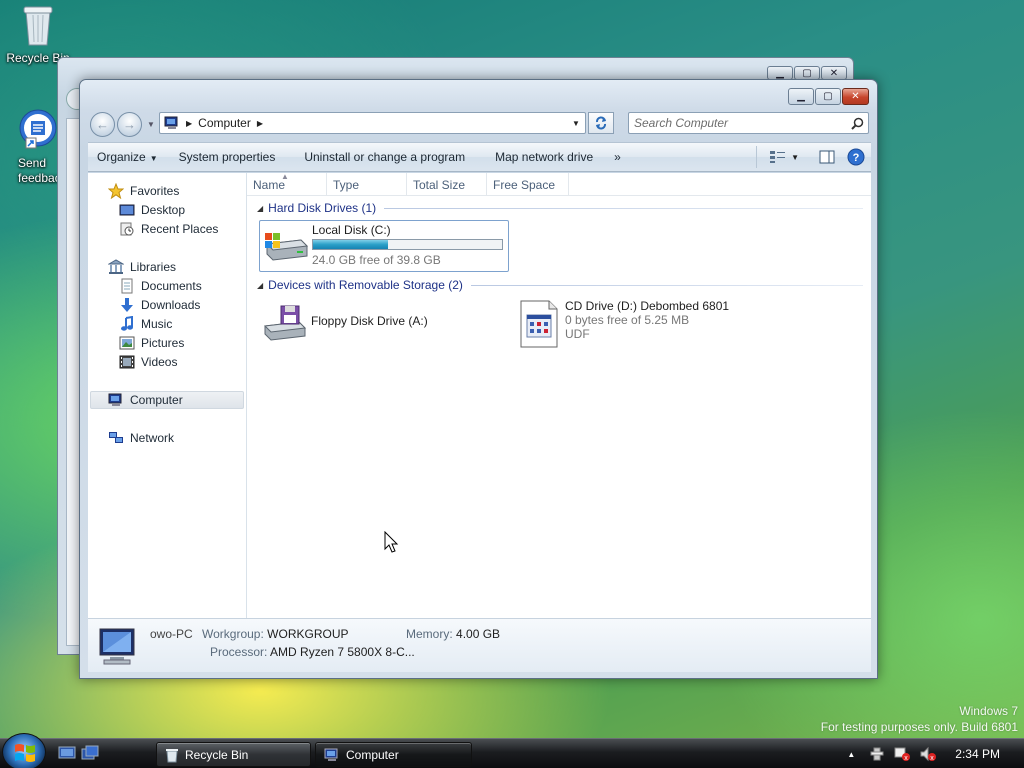 This screenshot has height=768, width=1024. What do you see at coordinates (172, 755) in the screenshot?
I see `recycle-bin-icon` at bounding box center [172, 755].